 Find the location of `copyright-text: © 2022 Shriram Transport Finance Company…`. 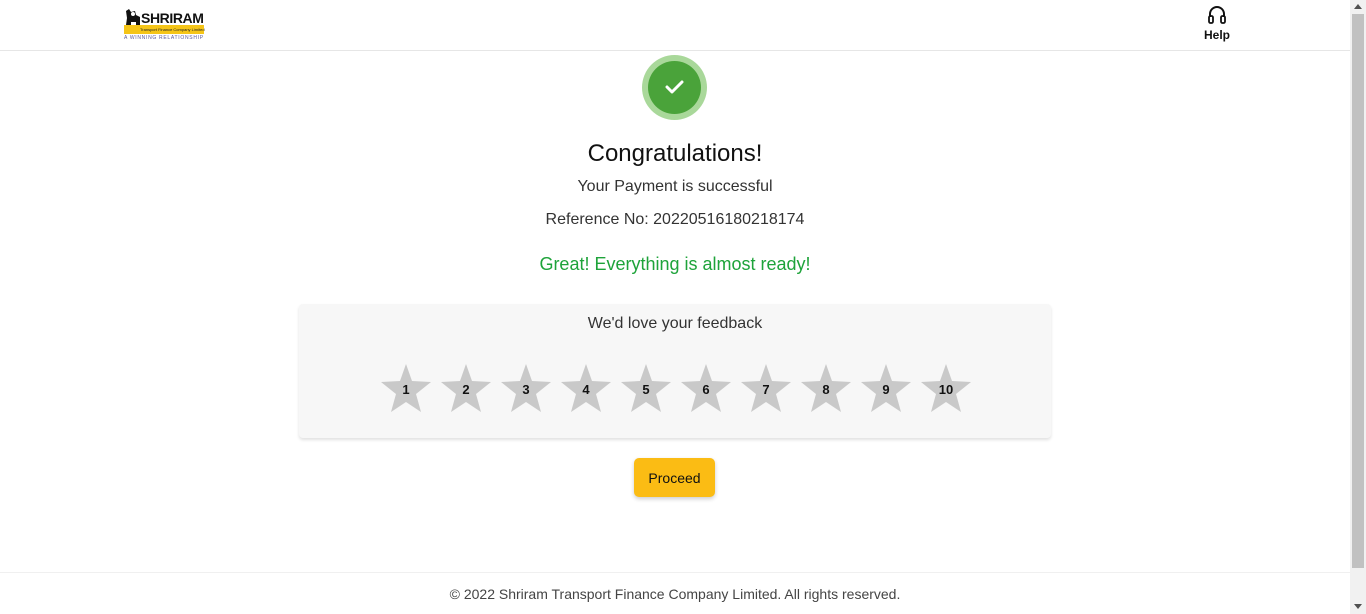

copyright-text: © 2022 Shriram Transport Finance Company… is located at coordinates (675, 594).